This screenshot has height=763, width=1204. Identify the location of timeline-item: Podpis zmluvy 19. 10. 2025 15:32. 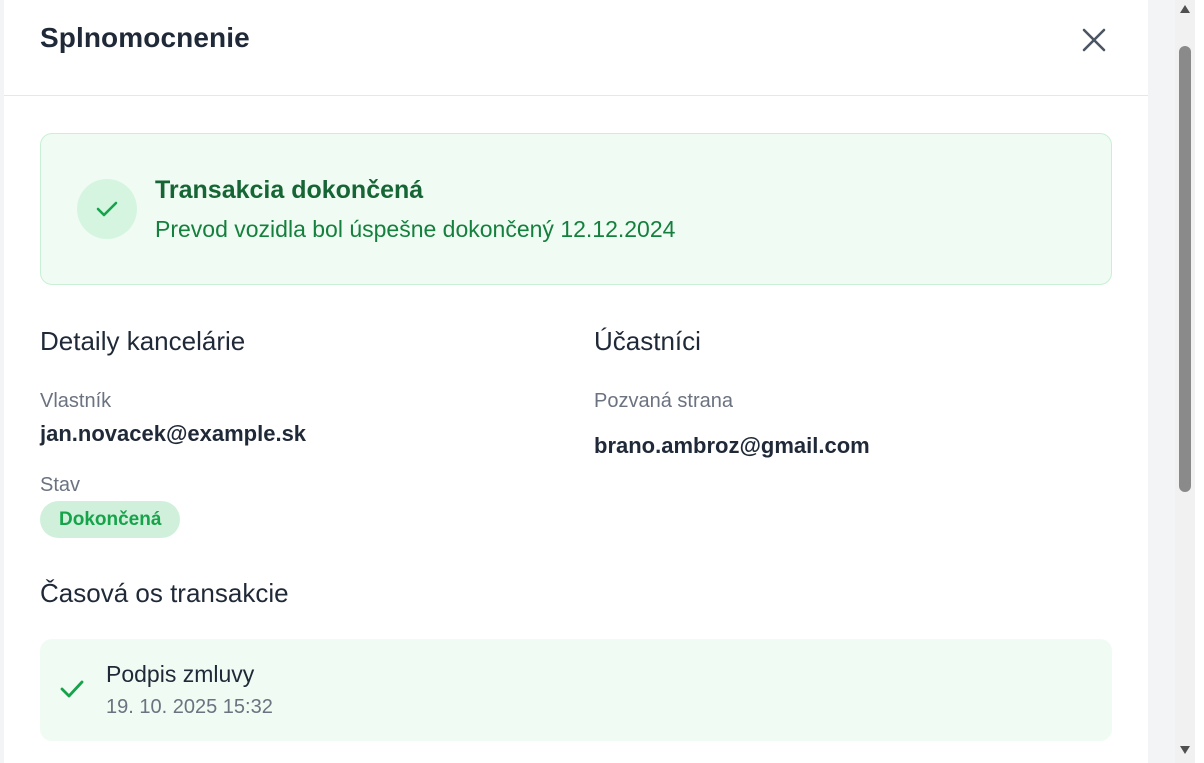
(576, 690).